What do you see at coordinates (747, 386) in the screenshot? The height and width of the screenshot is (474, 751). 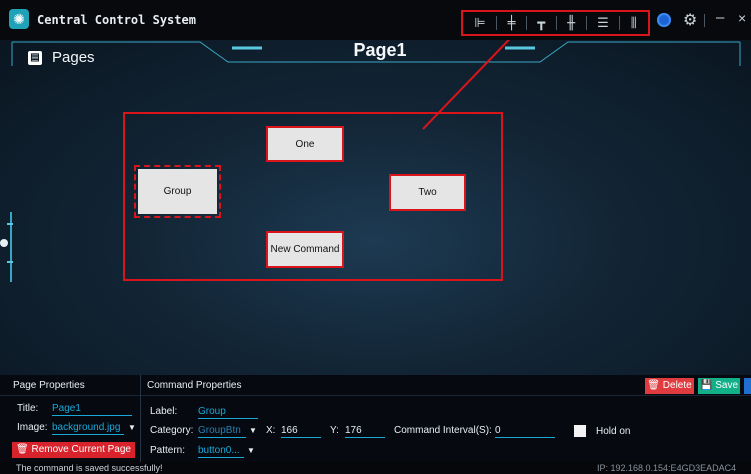 I see `overflow-button` at bounding box center [747, 386].